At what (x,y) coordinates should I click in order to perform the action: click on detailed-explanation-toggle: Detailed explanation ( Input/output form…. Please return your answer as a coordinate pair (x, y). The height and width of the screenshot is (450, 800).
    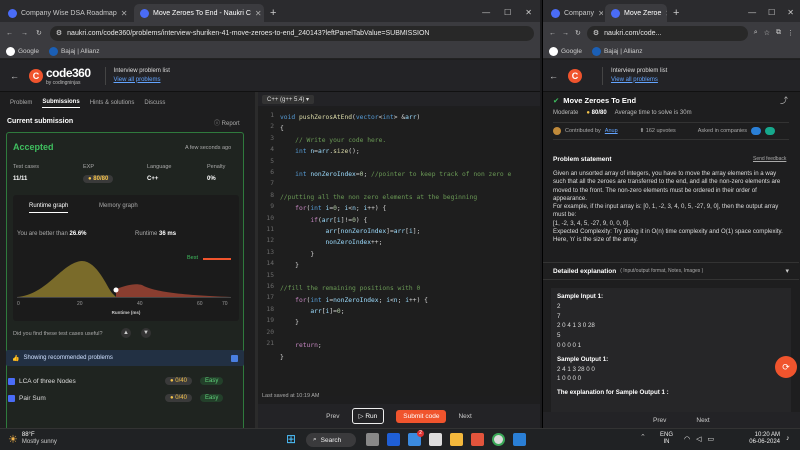
    Looking at the image, I should click on (671, 271).